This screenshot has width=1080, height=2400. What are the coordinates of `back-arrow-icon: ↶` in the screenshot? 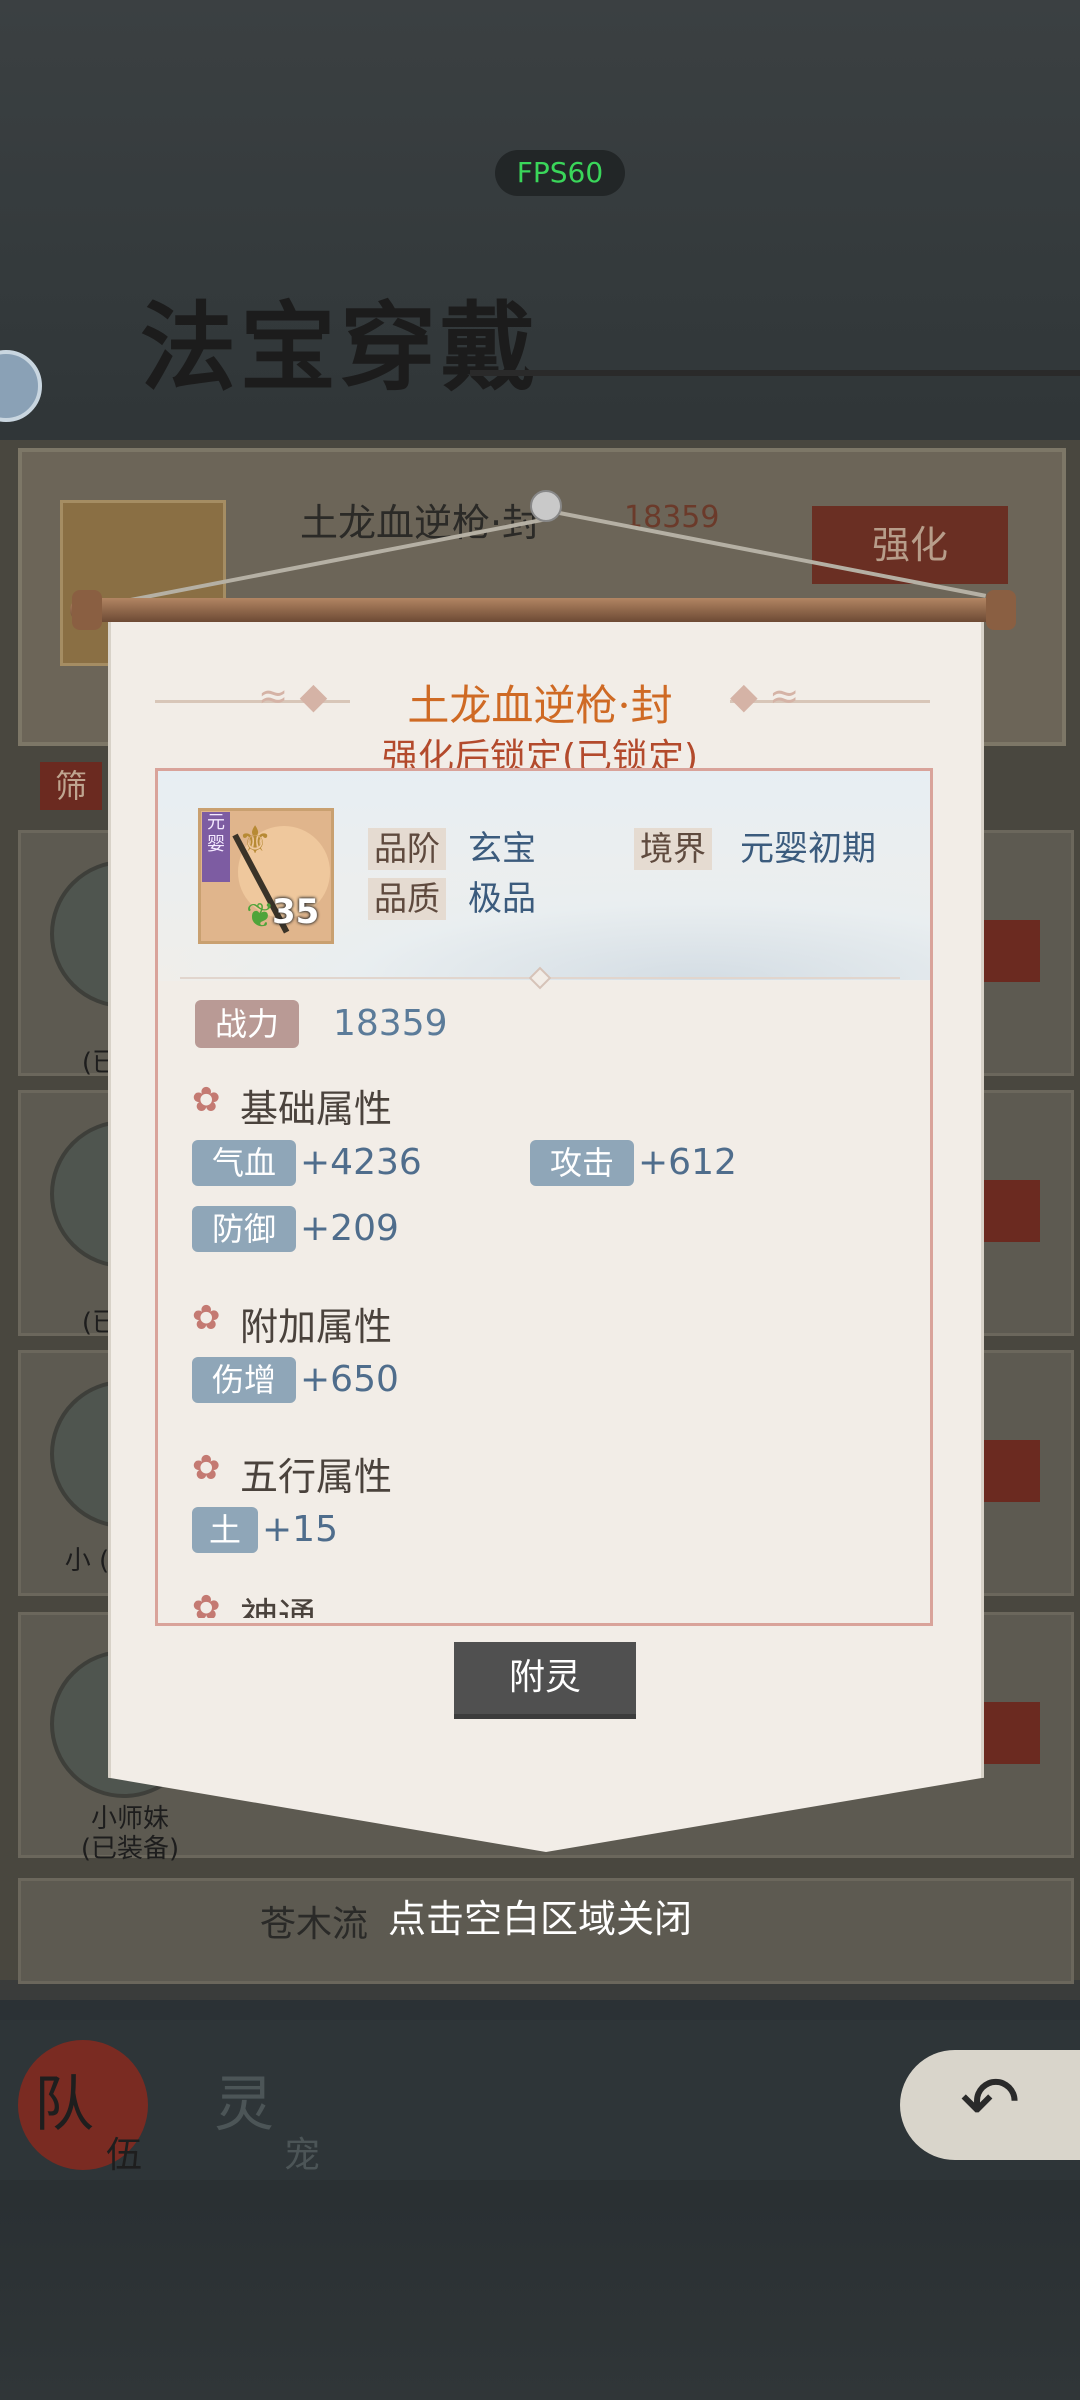 It's located at (990, 2102).